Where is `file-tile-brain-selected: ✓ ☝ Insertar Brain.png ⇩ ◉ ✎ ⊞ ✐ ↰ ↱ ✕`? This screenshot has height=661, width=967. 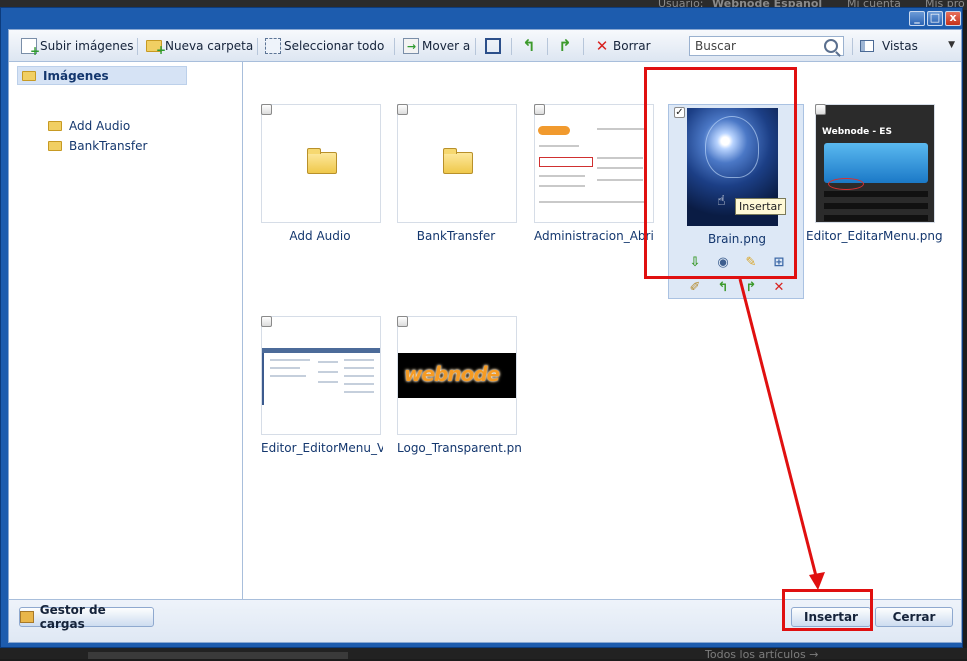 file-tile-brain-selected: ✓ ☝ Insertar Brain.png ⇩ ◉ ✎ ⊞ ✐ ↰ ↱ ✕ is located at coordinates (736, 201).